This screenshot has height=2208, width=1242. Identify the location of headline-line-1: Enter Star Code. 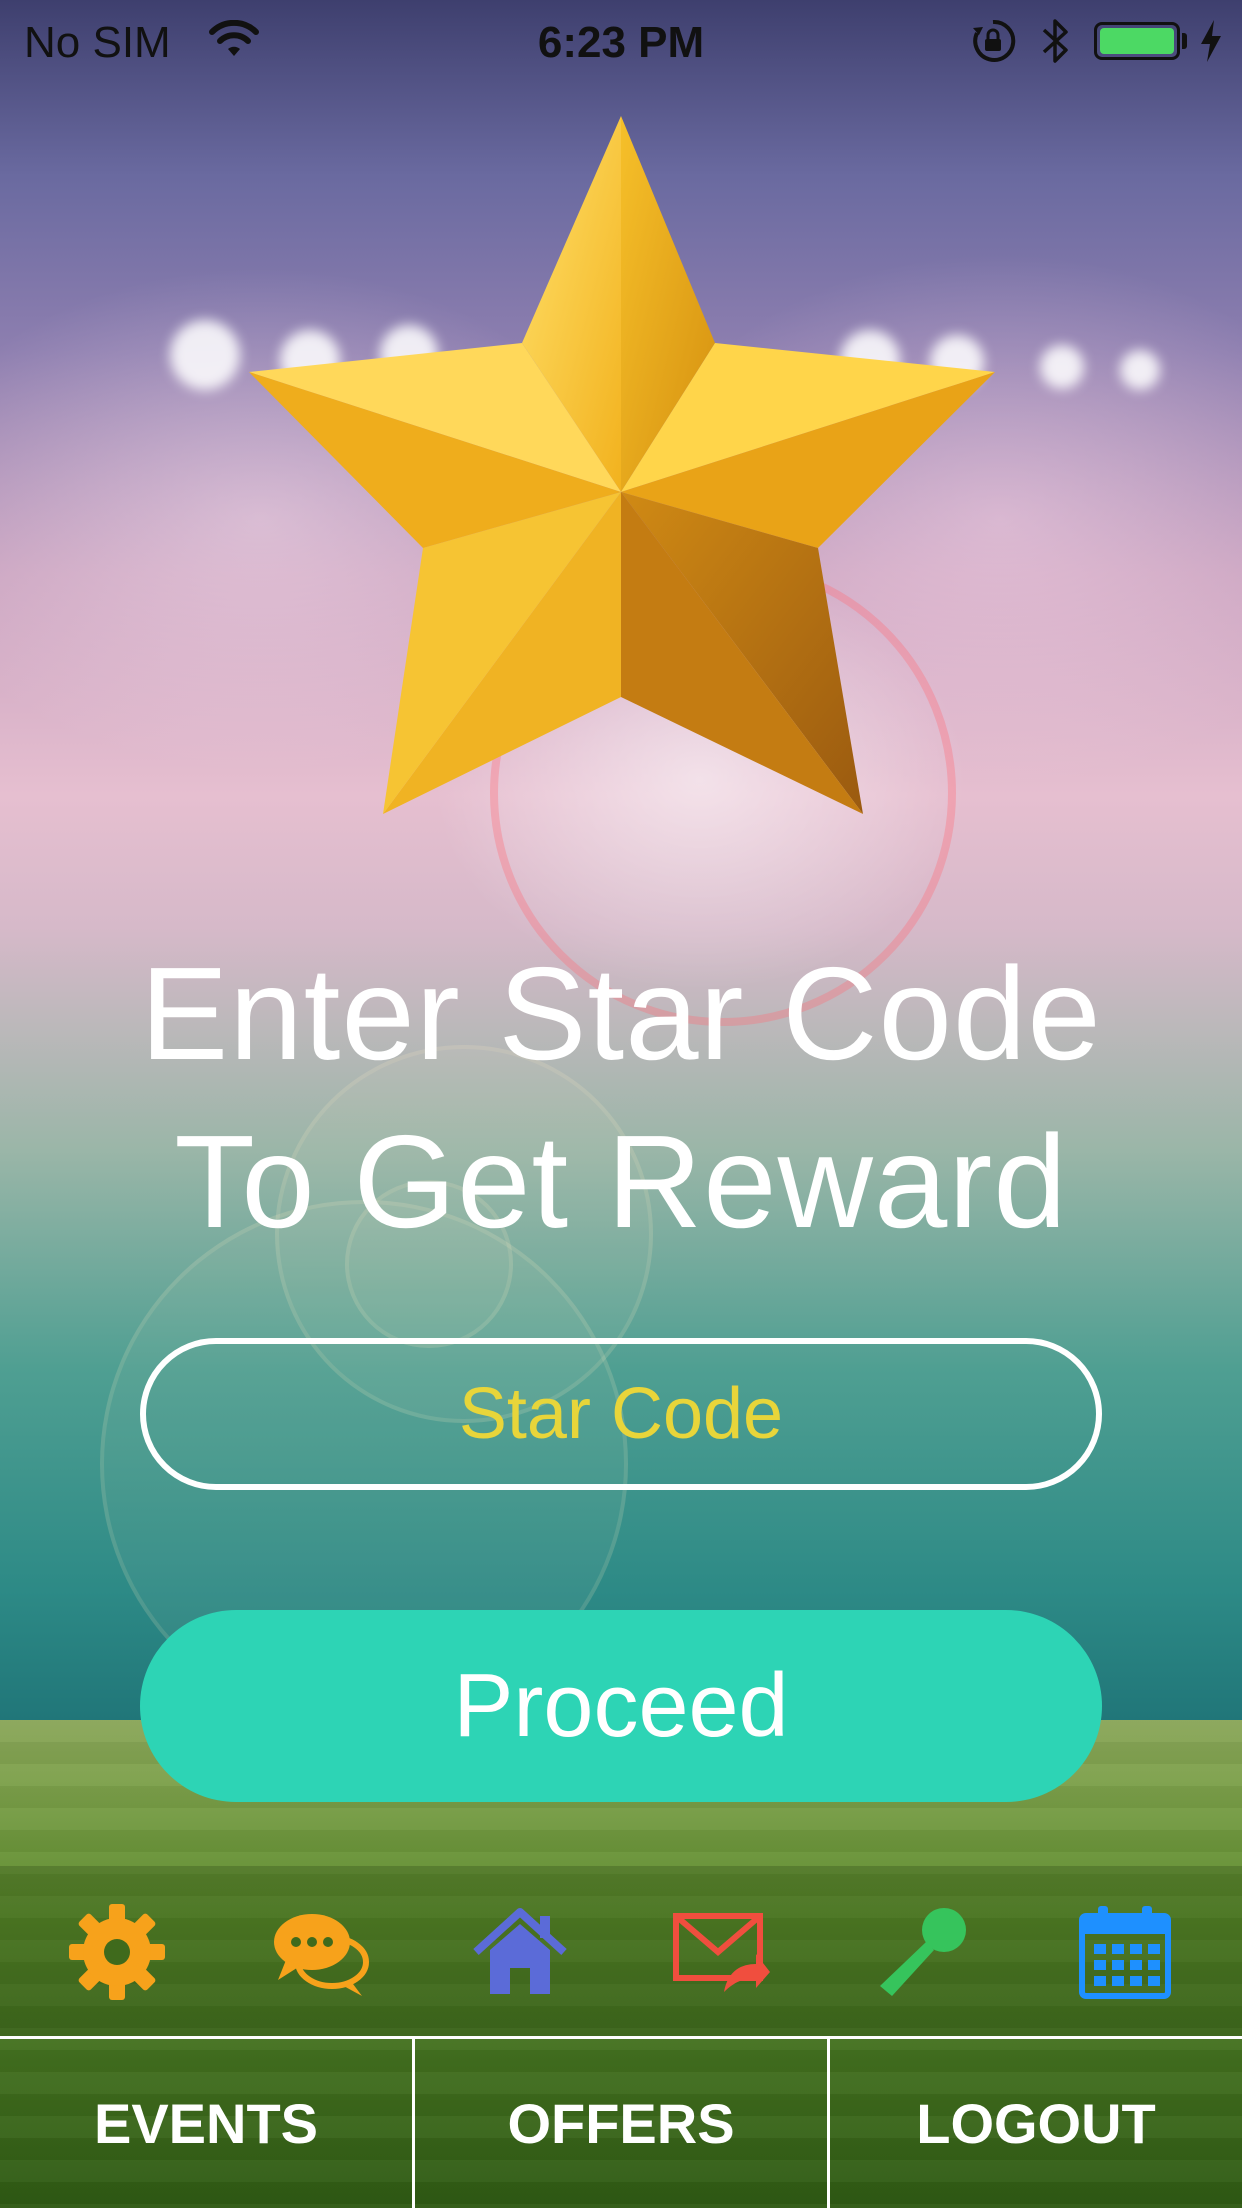
(621, 1013).